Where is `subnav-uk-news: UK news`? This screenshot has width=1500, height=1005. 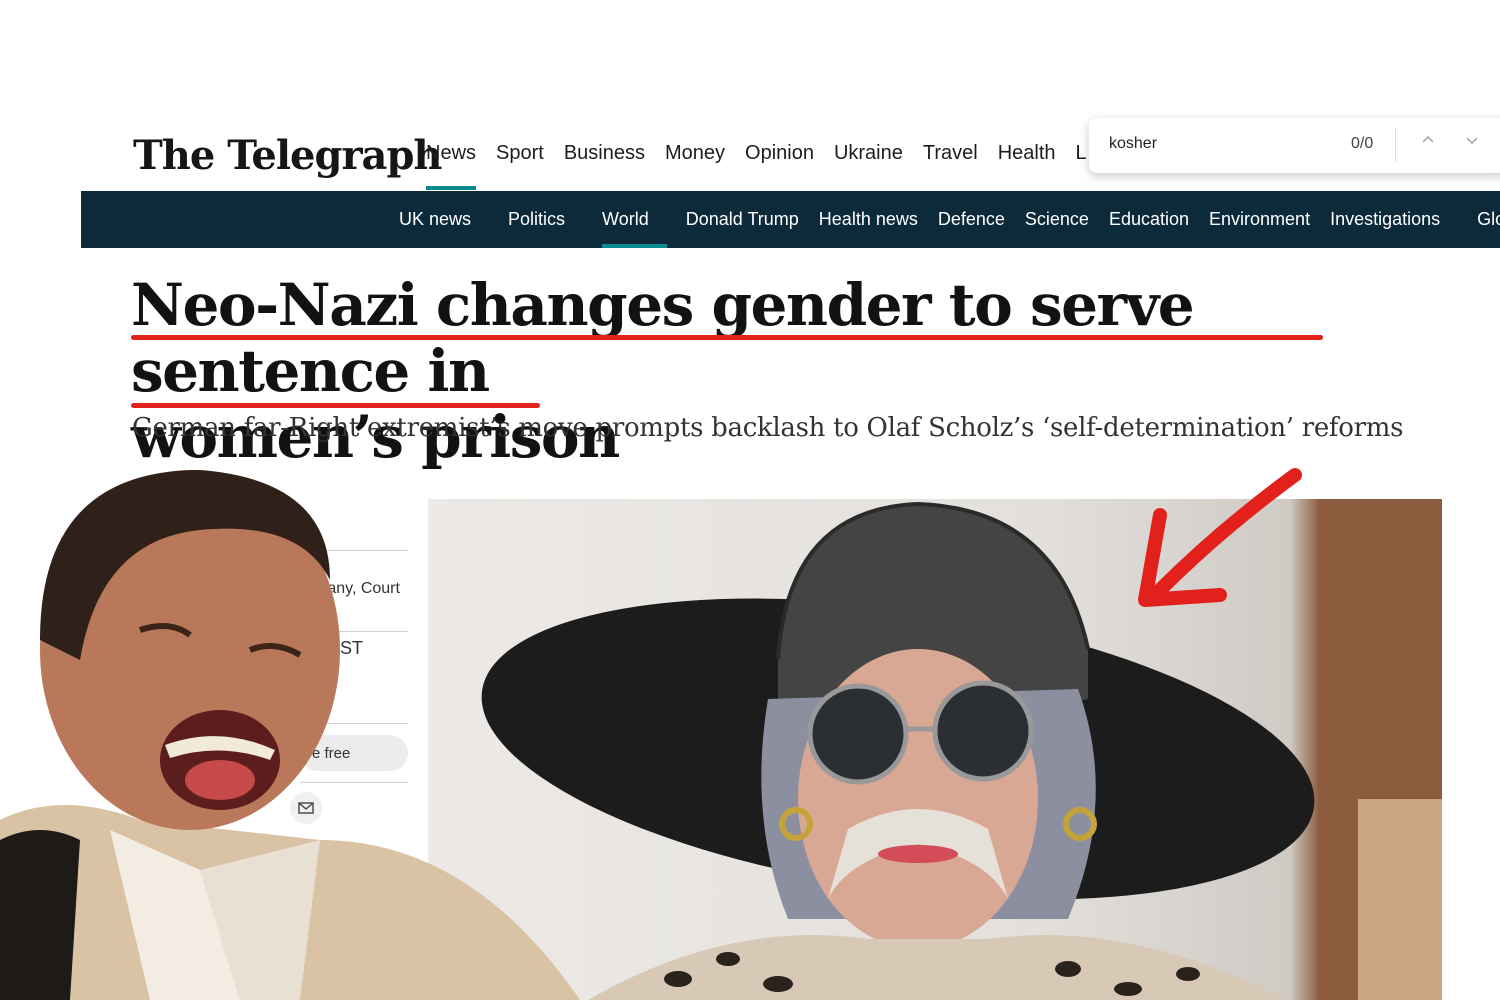
subnav-uk-news: UK news is located at coordinates (435, 219).